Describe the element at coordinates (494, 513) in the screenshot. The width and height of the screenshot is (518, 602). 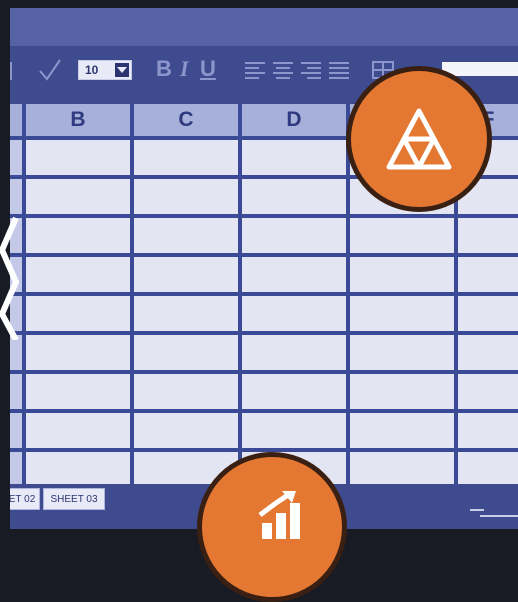
I see `minimize-icon` at that location.